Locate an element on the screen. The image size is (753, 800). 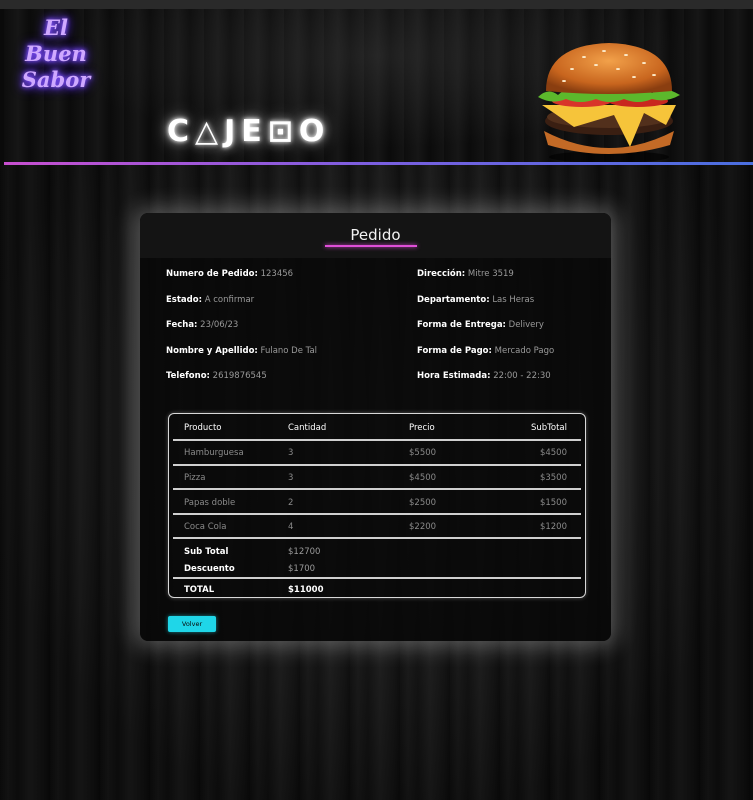
cell-subtotal: $1500 is located at coordinates (553, 503).